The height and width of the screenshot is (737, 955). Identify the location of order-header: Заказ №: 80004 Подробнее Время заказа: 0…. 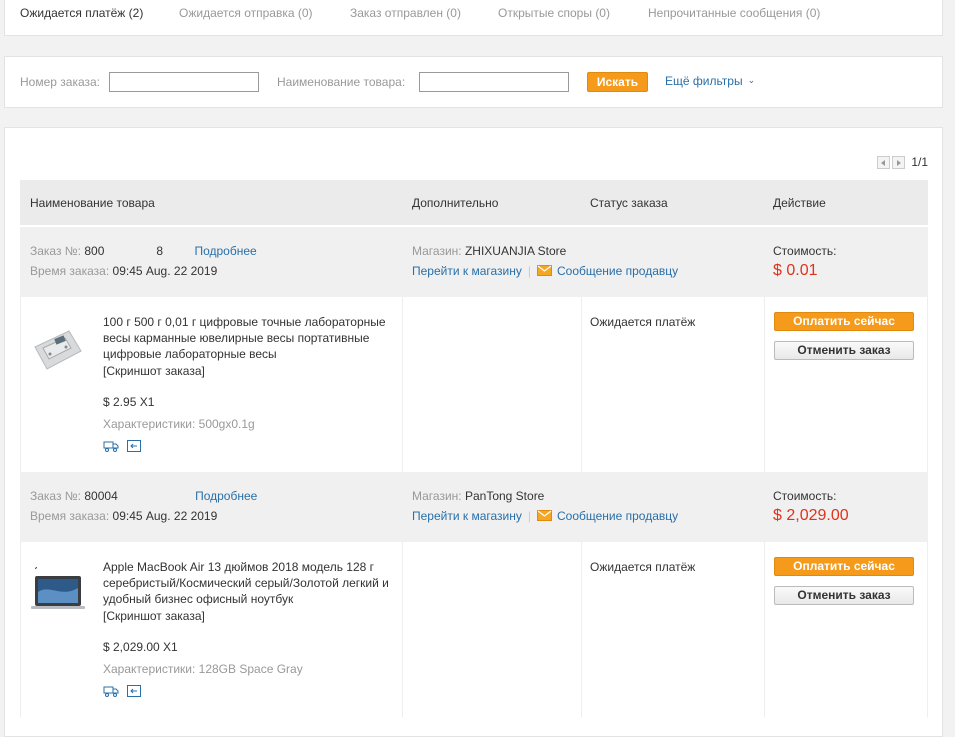
(474, 507).